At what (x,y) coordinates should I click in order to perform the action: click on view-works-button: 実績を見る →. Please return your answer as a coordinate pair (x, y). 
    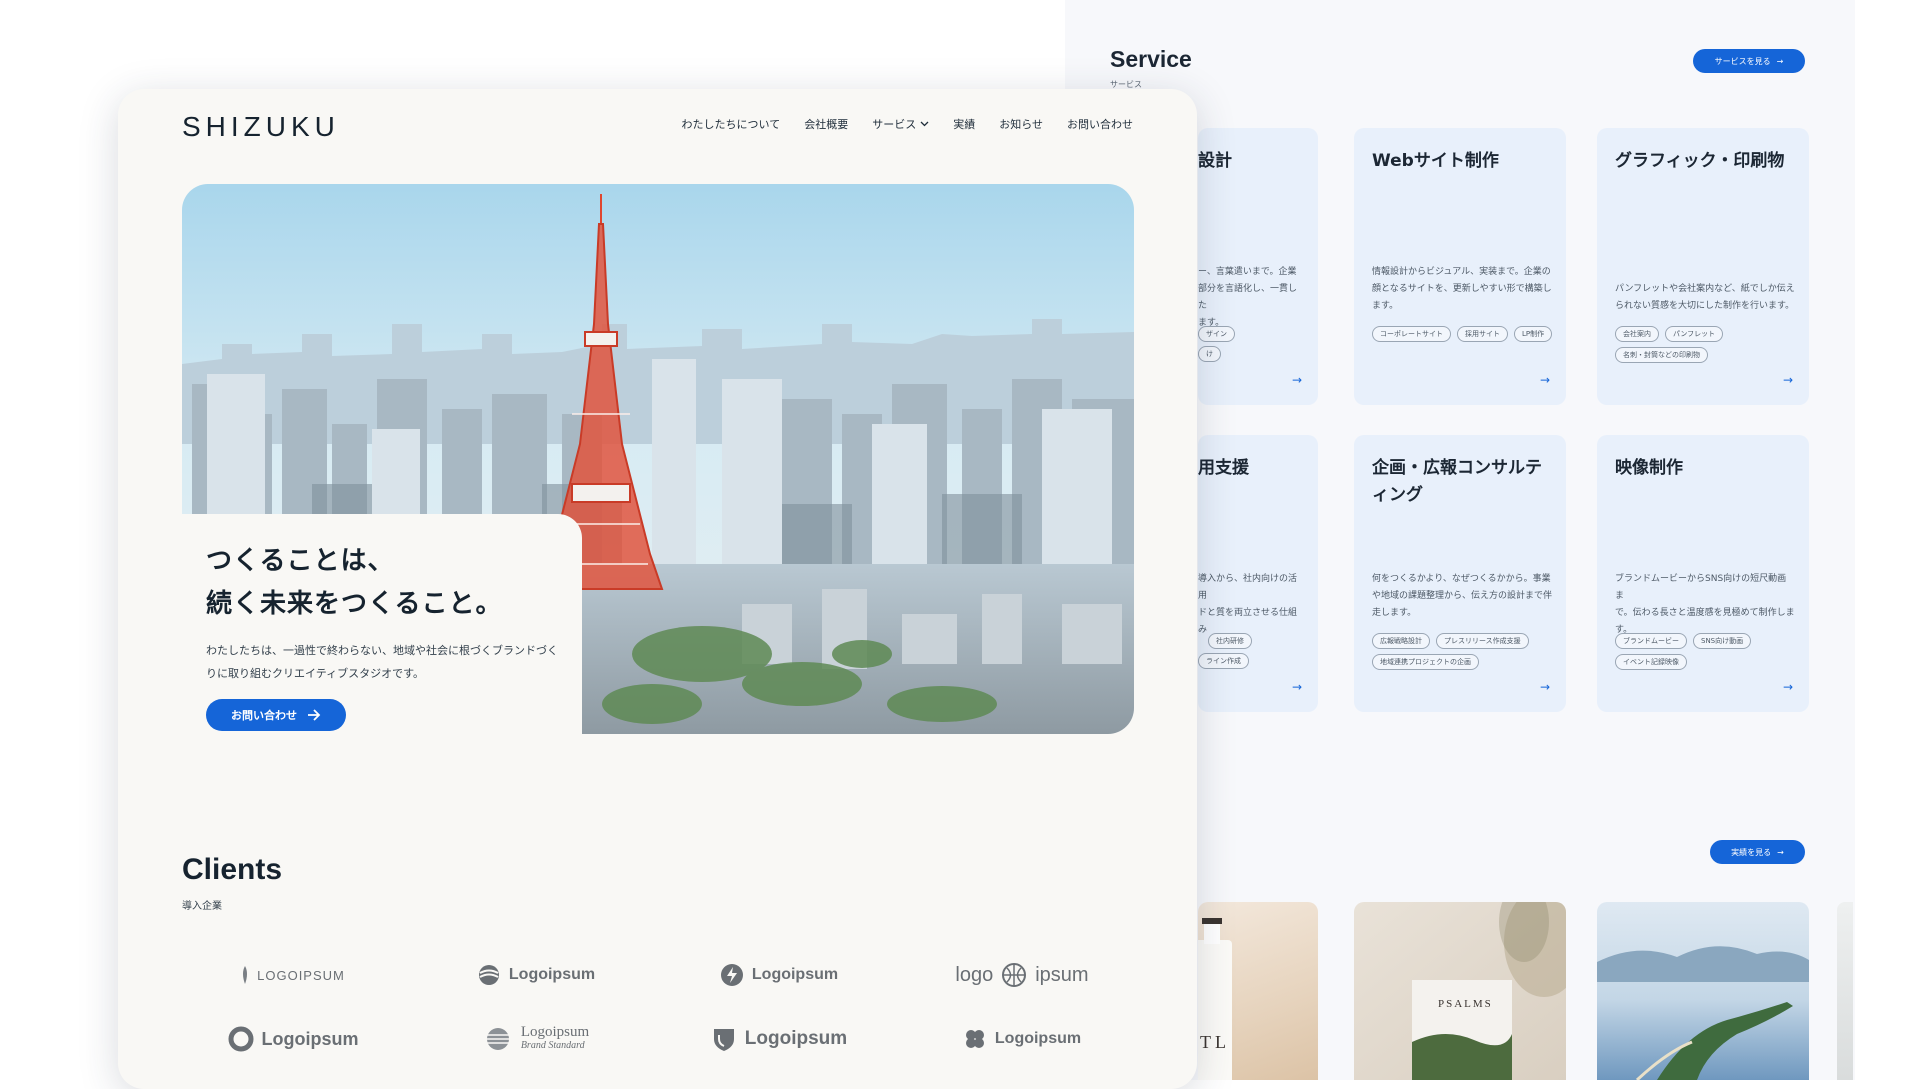
    Looking at the image, I should click on (1757, 852).